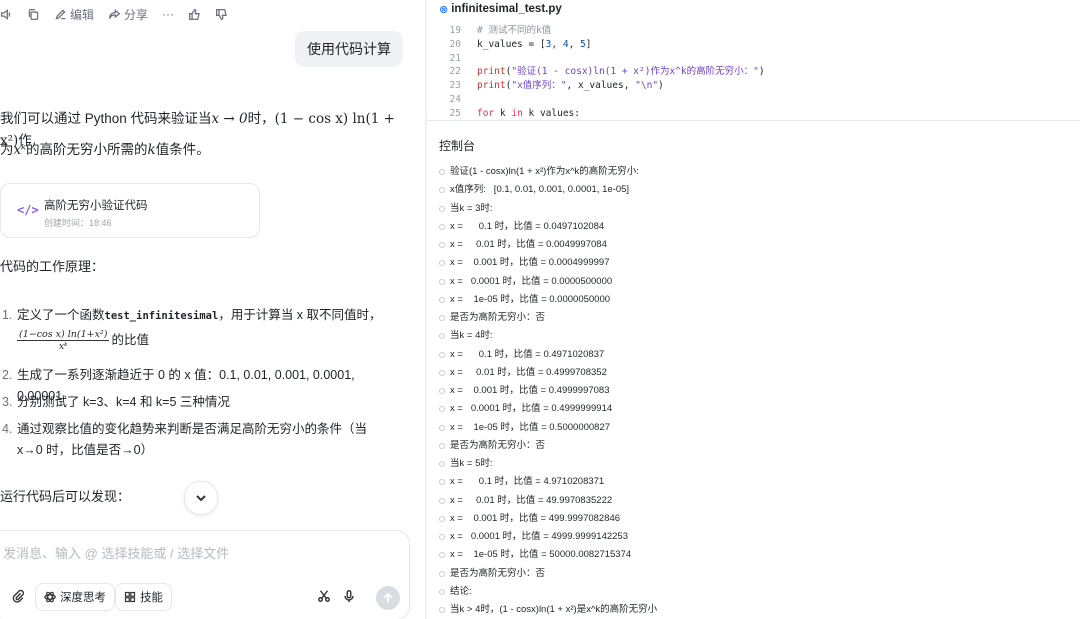  What do you see at coordinates (65, 496) in the screenshot?
I see `after-run-text: 运行代码后可以发现：` at bounding box center [65, 496].